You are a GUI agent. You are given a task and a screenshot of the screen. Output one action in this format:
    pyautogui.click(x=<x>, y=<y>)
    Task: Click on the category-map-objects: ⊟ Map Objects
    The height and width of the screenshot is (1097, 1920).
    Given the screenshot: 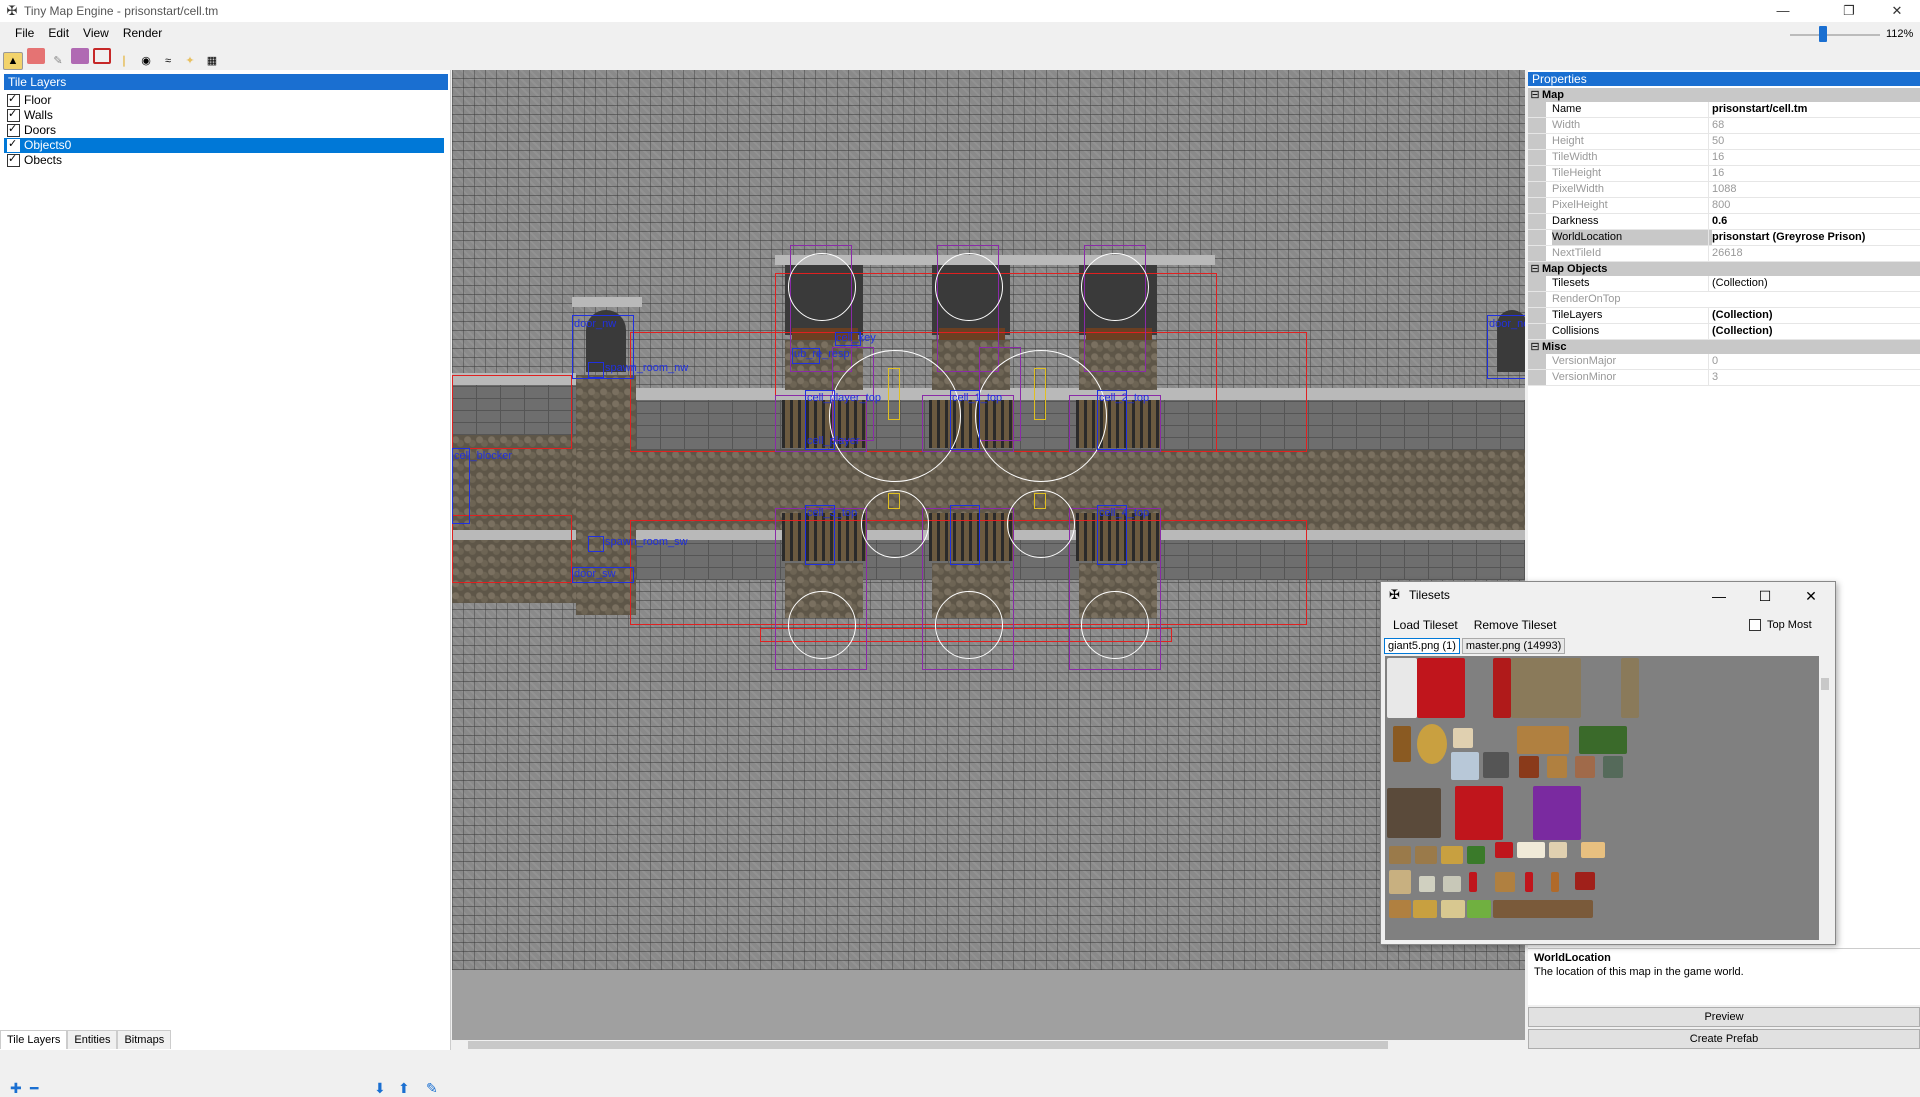 What is the action you would take?
    pyautogui.click(x=1724, y=269)
    